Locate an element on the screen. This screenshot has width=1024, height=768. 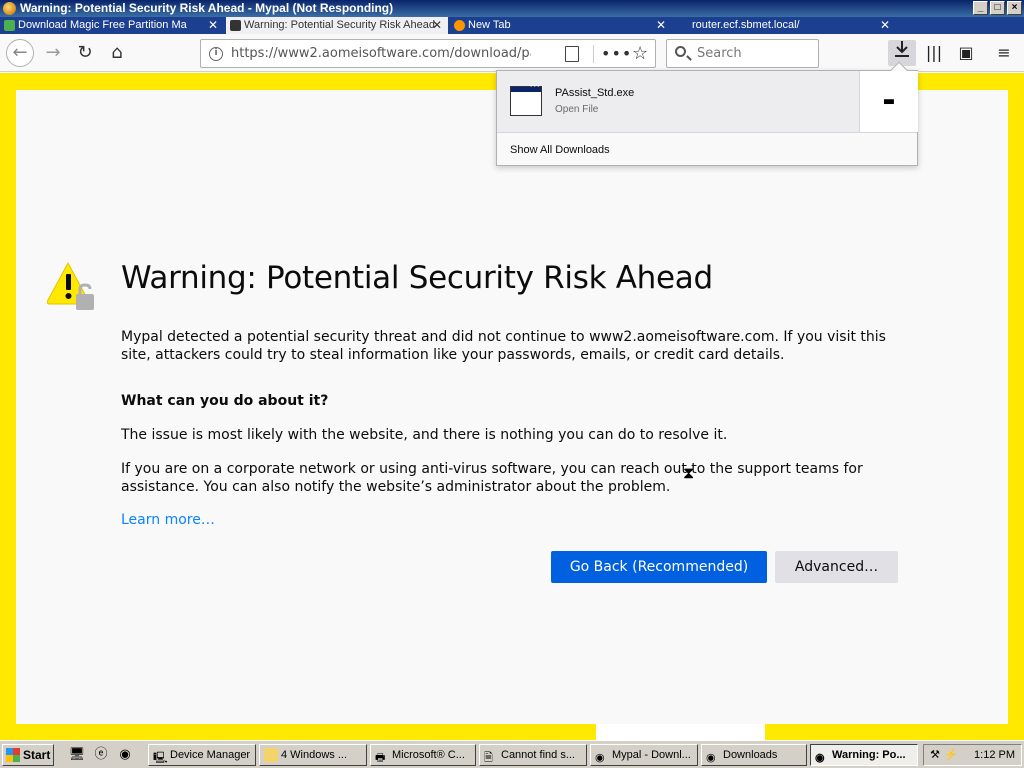
library-button: ||| is located at coordinates (934, 53).